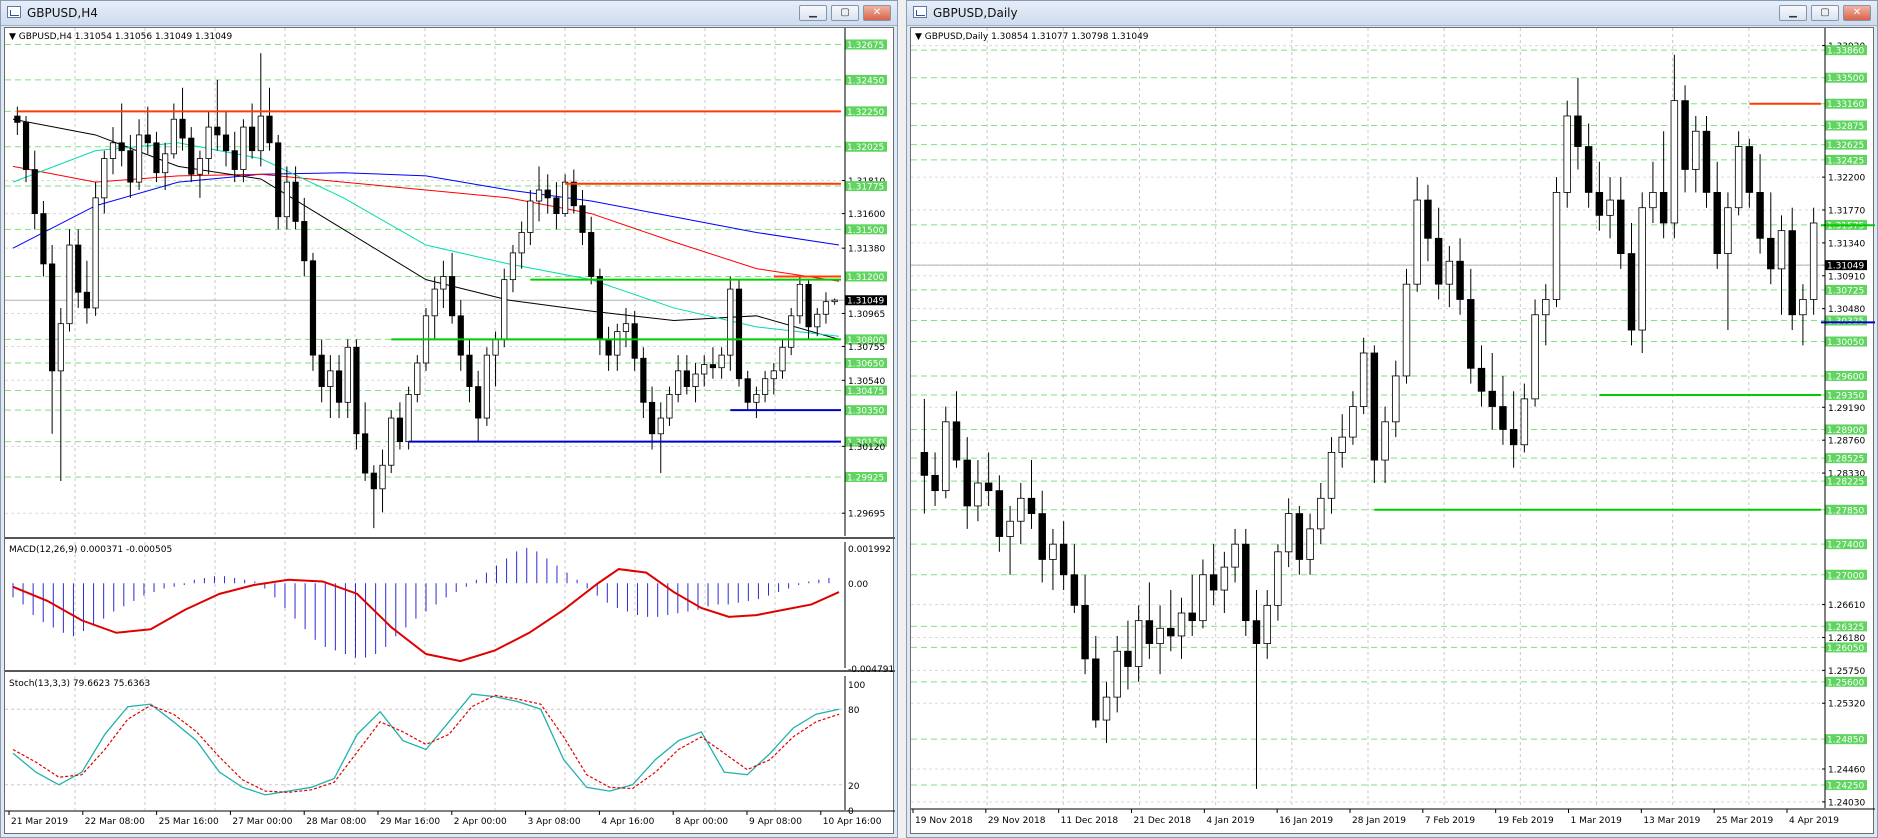 The height and width of the screenshot is (838, 1878). What do you see at coordinates (877, 13) in the screenshot?
I see `close-button: ✕` at bounding box center [877, 13].